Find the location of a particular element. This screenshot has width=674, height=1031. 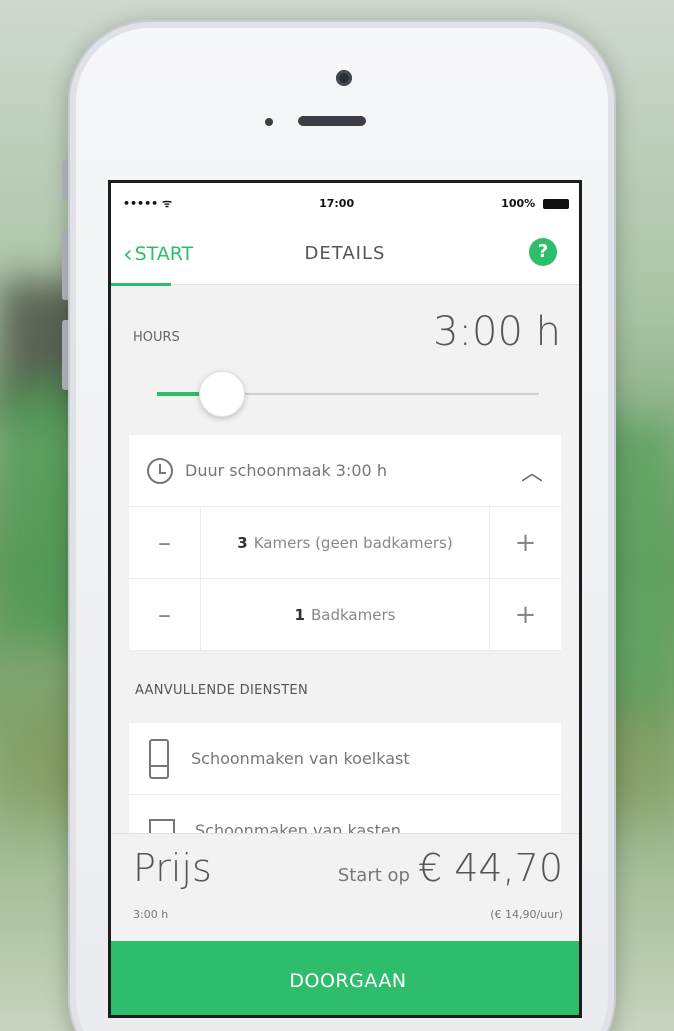

duration-toggle: Duur schoonmaak 3:00 h ︿ is located at coordinates (345, 471).